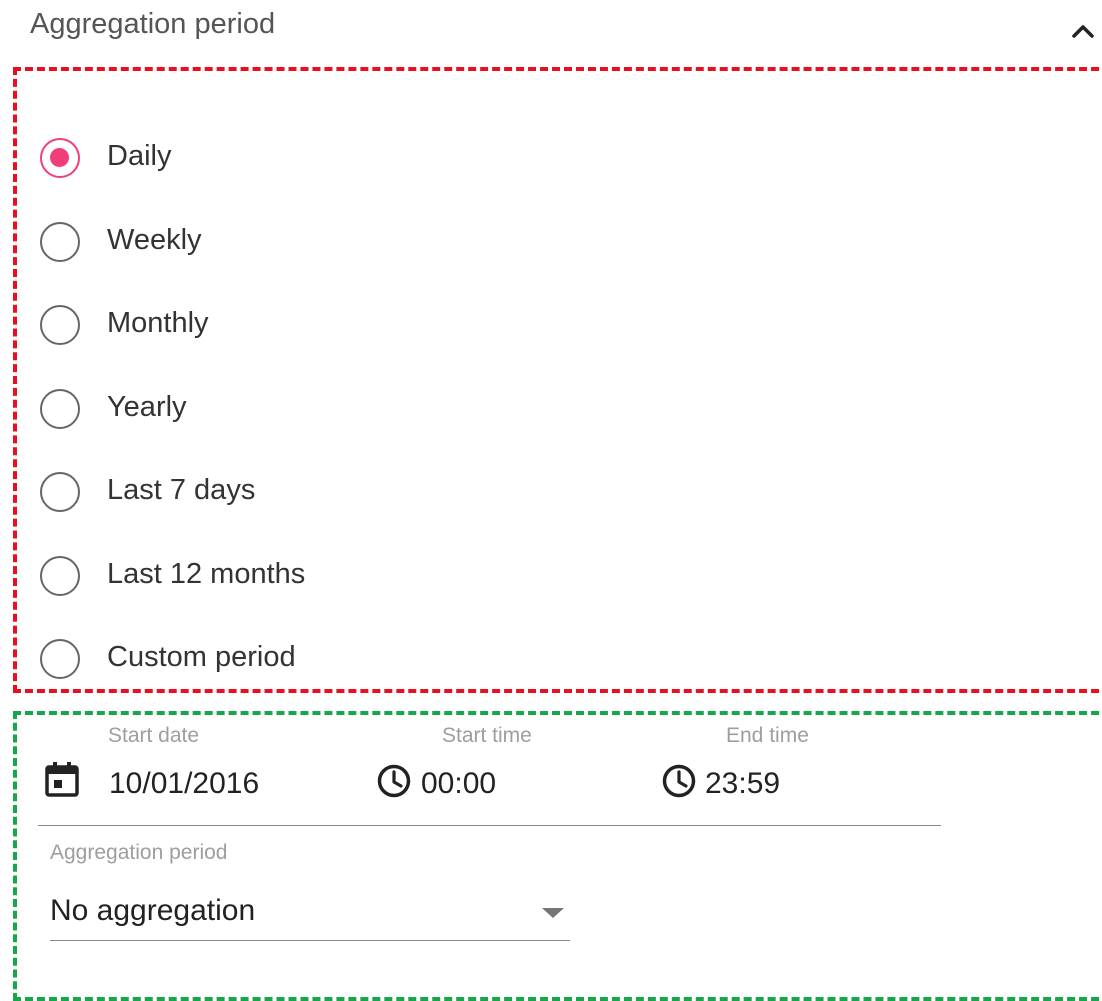 The height and width of the screenshot is (1001, 1102). Describe the element at coordinates (153, 24) in the screenshot. I see `section-title: Aggregation period` at that location.